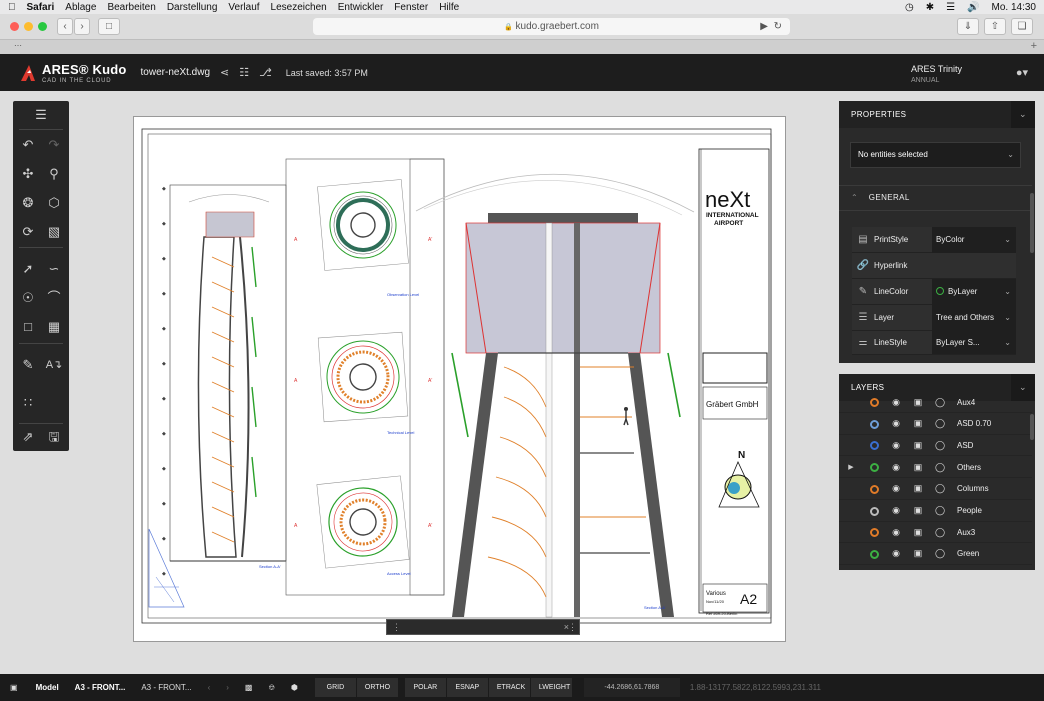  I want to click on reader-icon: ▶, so click(764, 26).